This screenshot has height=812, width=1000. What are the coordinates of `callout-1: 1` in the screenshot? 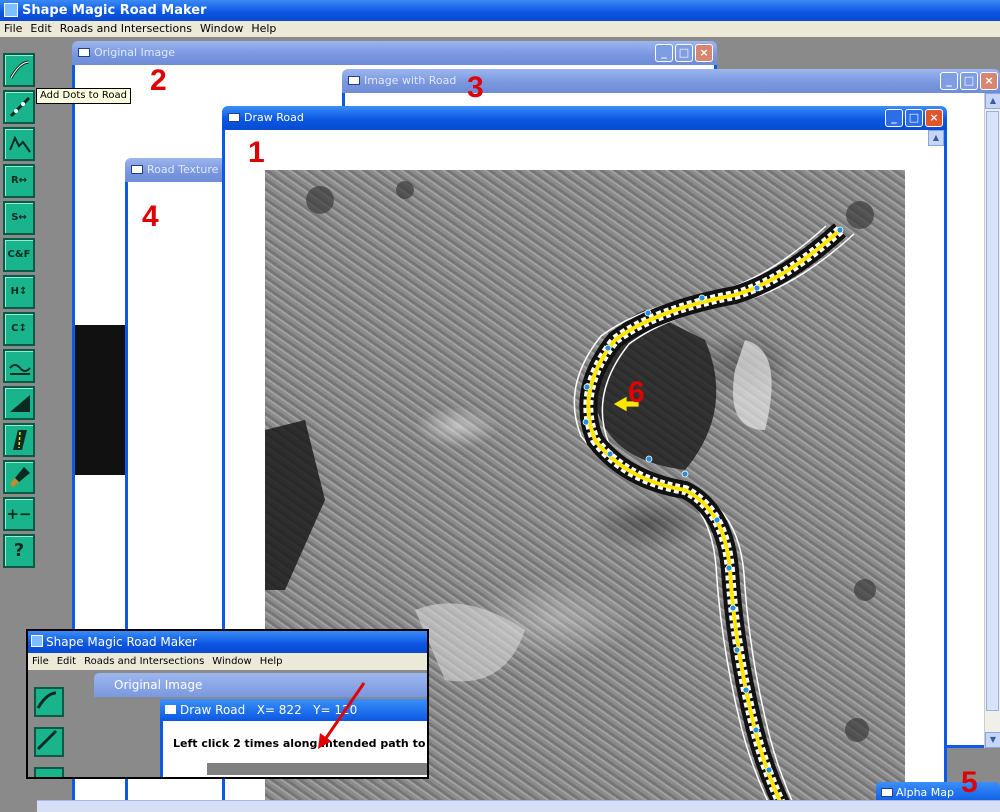 It's located at (256, 152).